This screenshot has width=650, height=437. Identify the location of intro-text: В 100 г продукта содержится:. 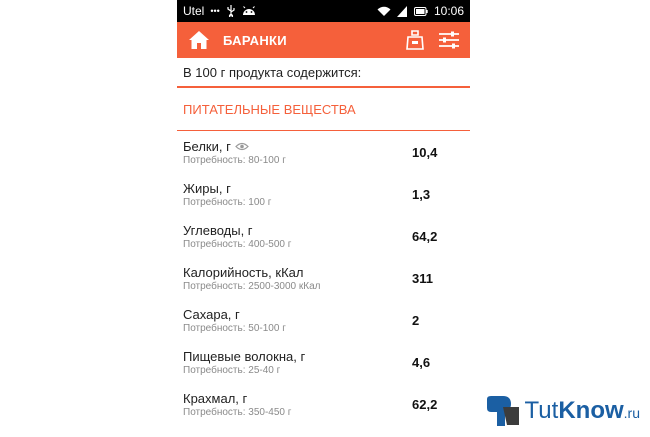
(323, 73).